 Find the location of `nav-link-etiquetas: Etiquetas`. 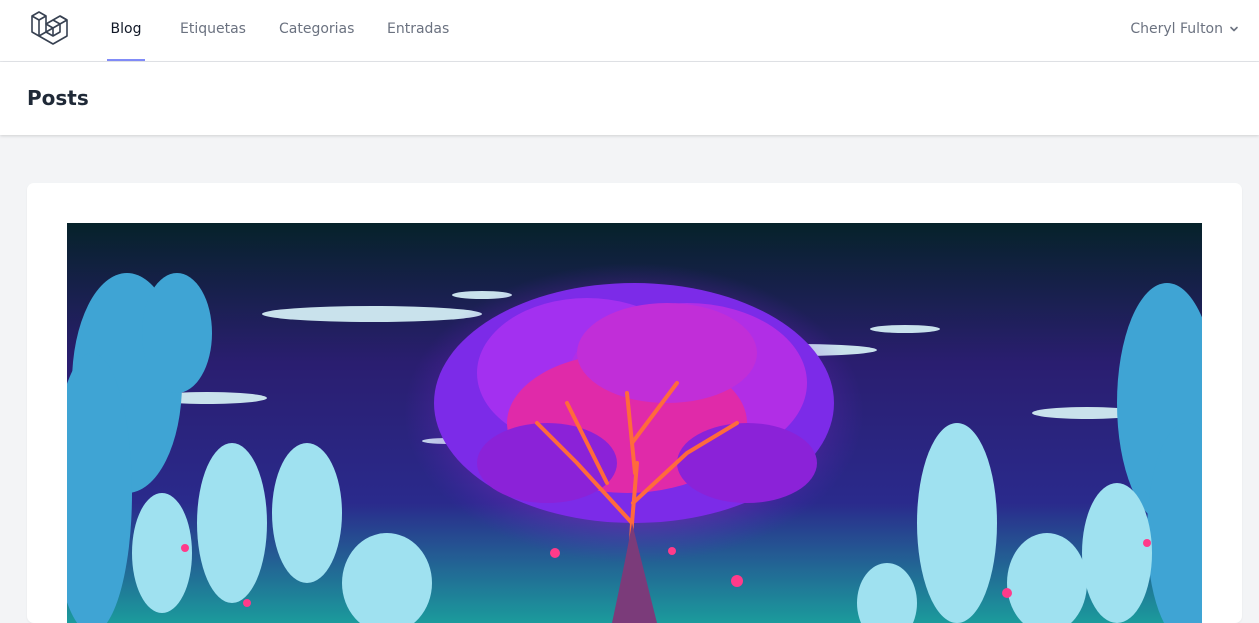

nav-link-etiquetas: Etiquetas is located at coordinates (213, 30).